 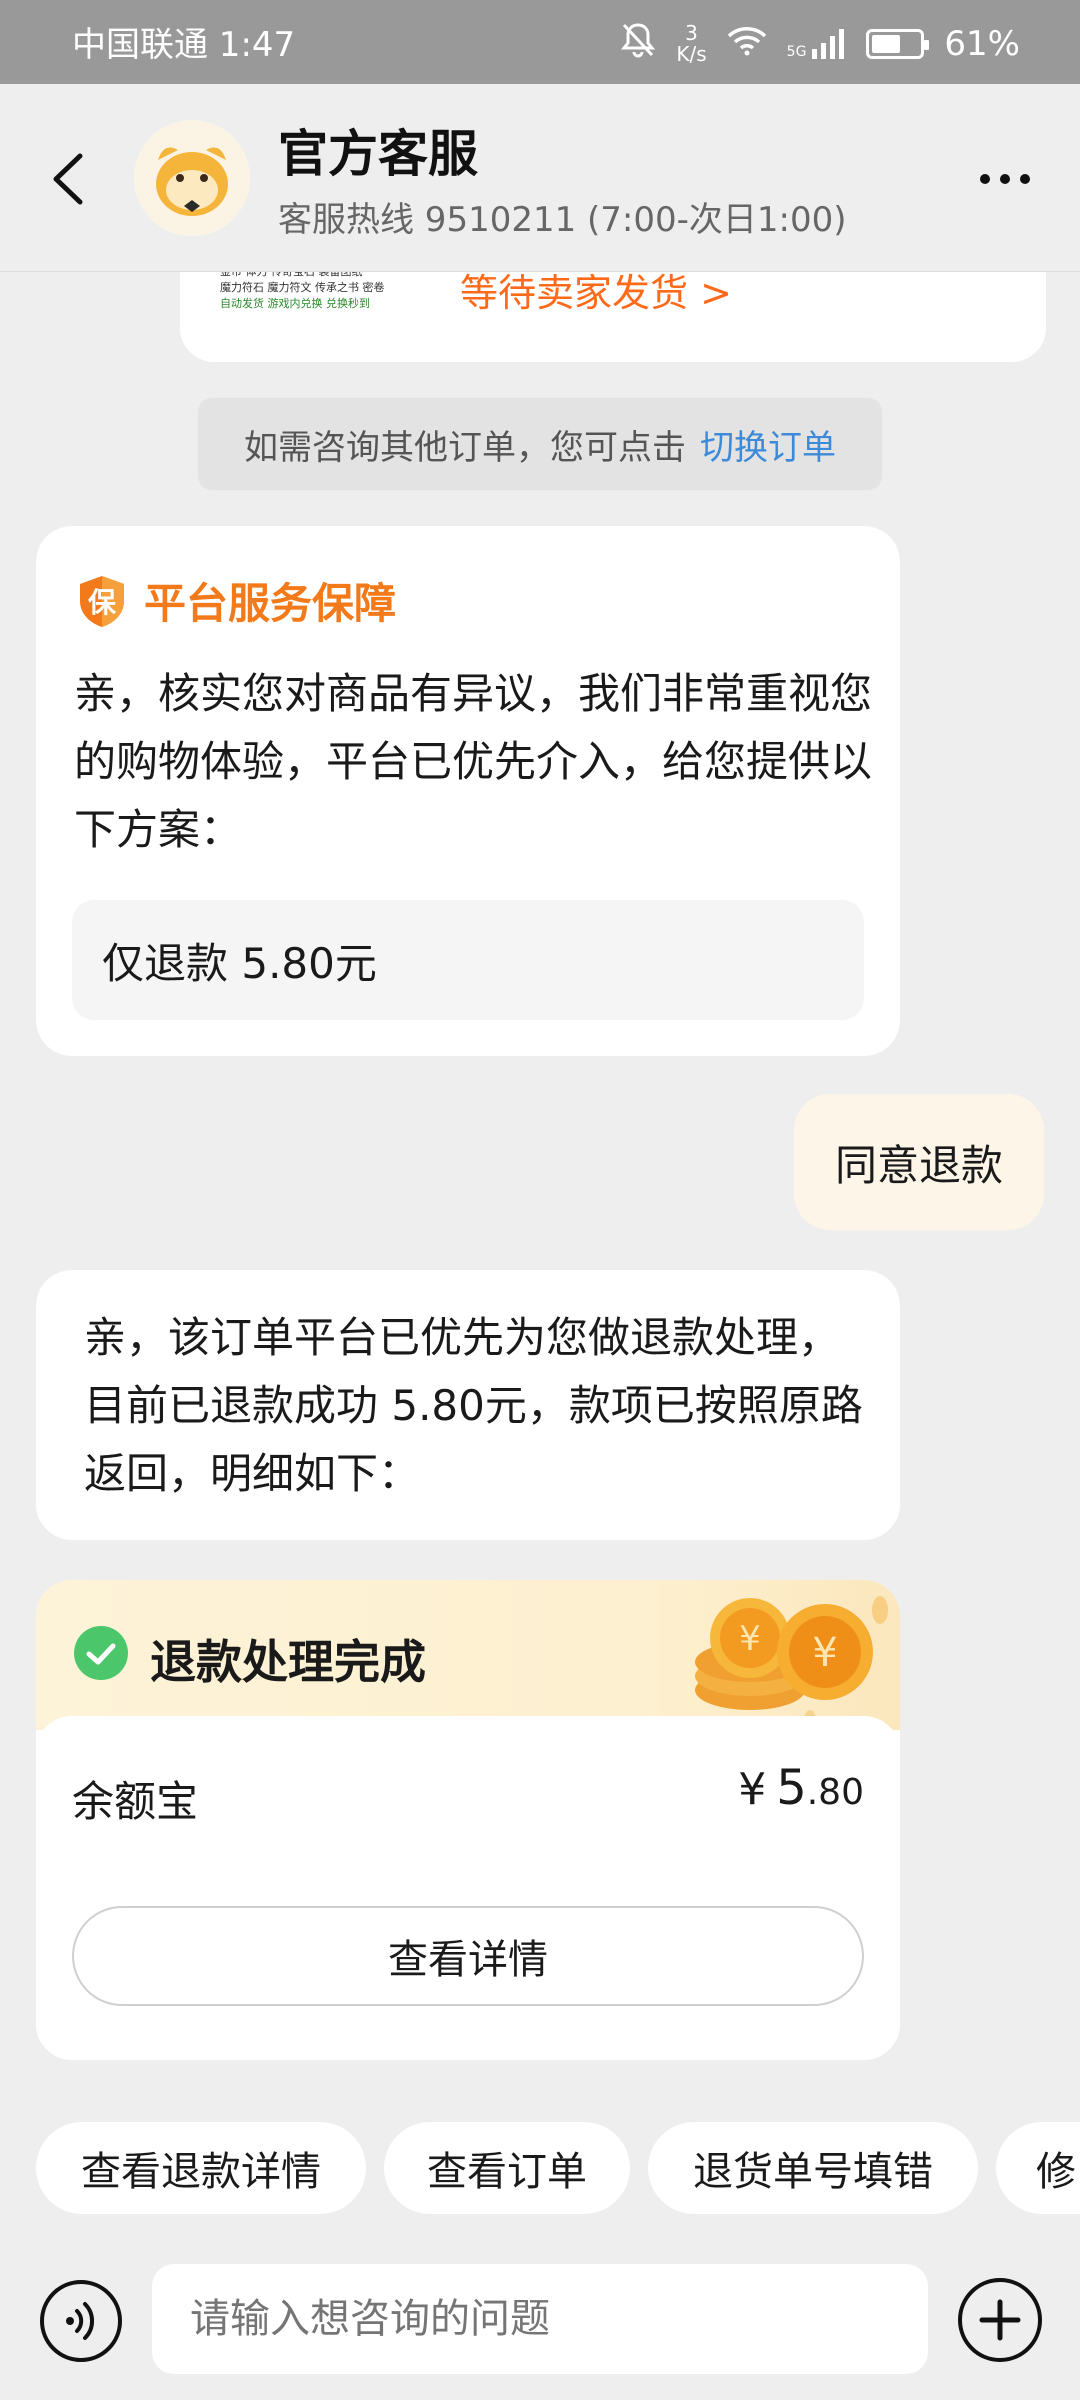 I want to click on wifi-icon, so click(x=747, y=44).